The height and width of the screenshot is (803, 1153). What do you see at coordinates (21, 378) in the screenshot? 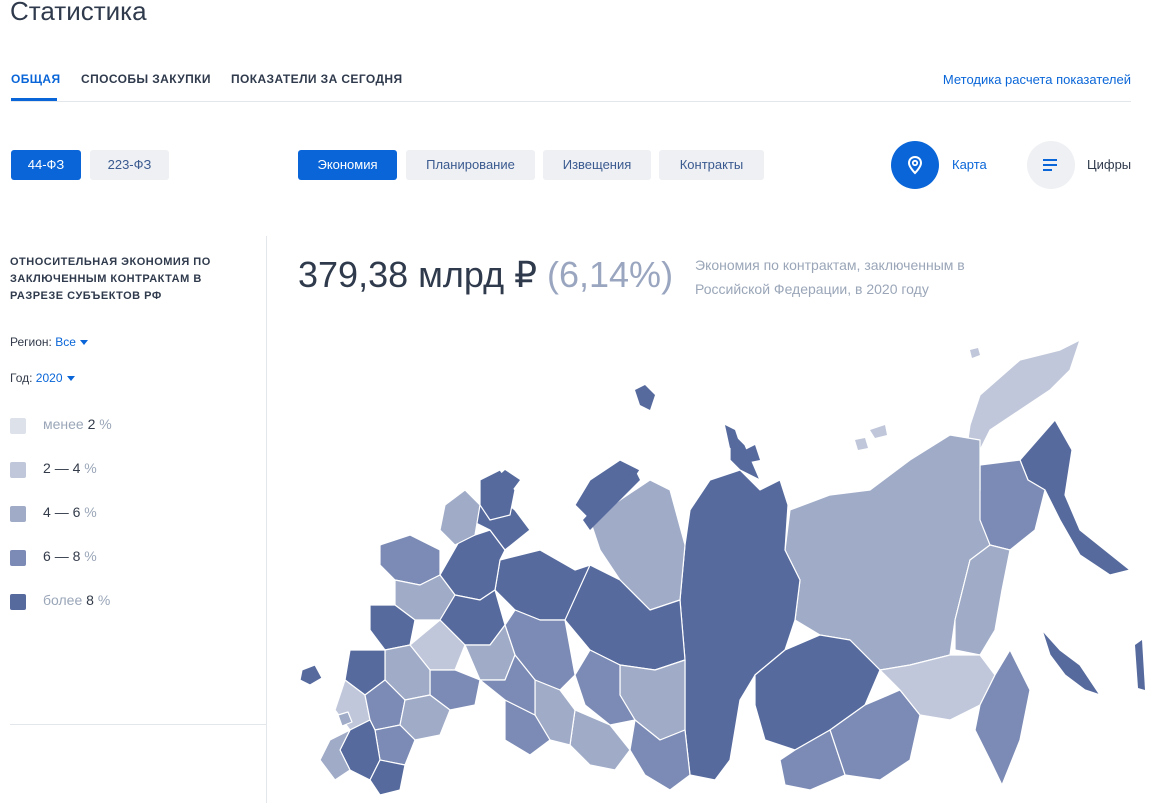
I see `year-label: Год:` at bounding box center [21, 378].